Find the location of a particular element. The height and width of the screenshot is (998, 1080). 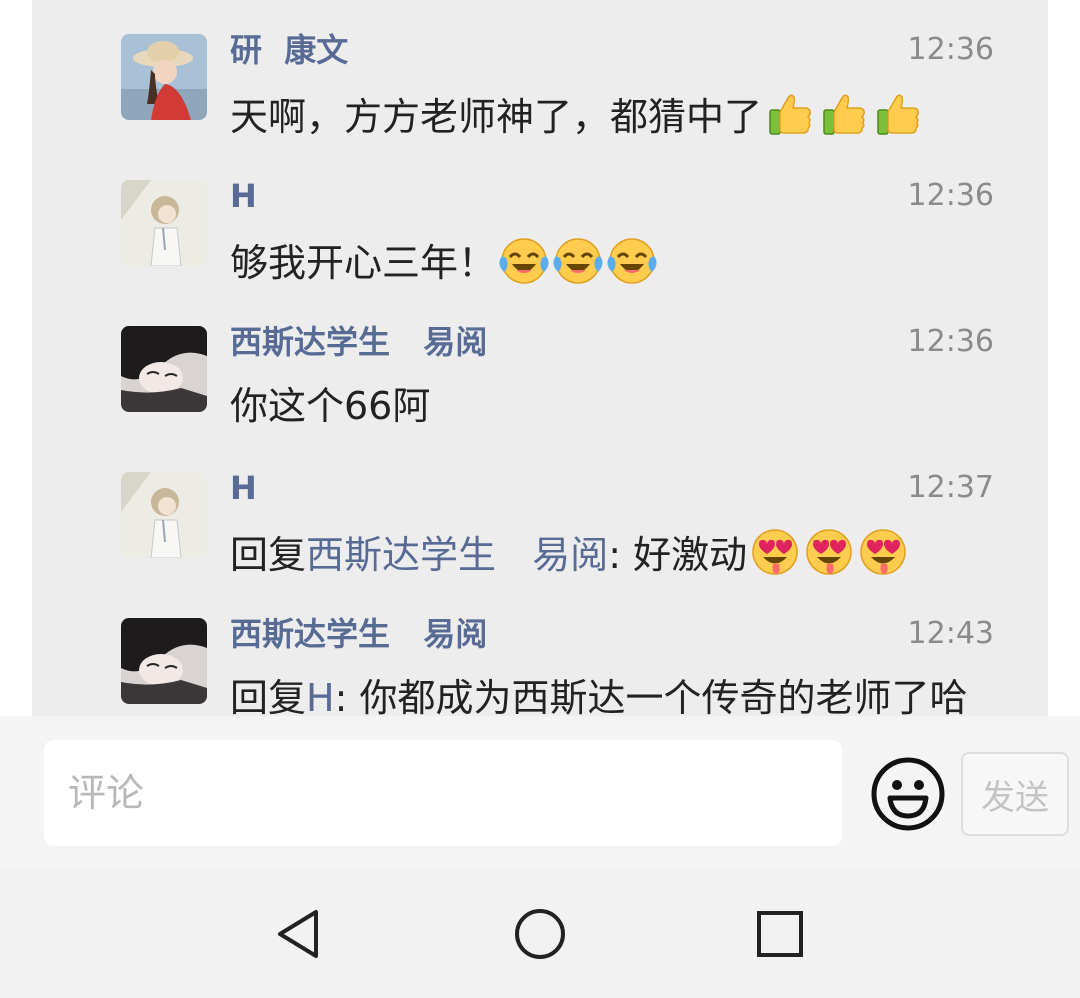

comment-body: 够我开心三年！ is located at coordinates (363, 263).